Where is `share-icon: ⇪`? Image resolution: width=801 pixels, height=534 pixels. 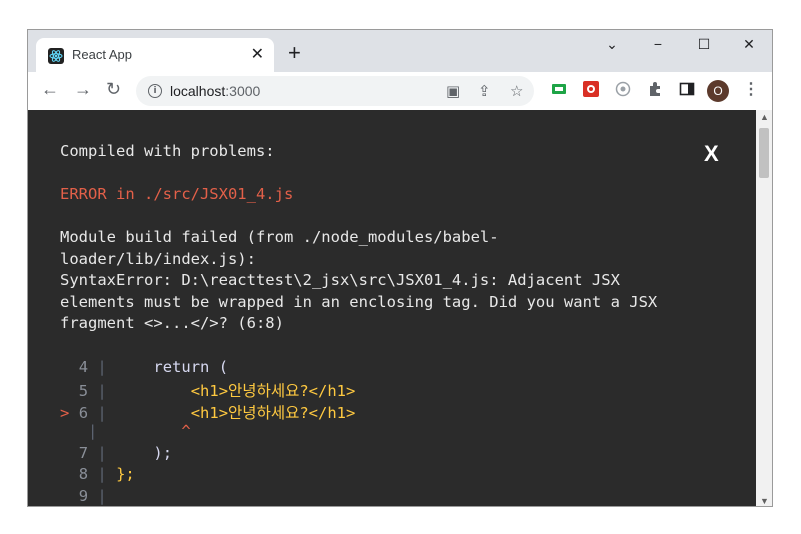
share-icon: ⇪ is located at coordinates (484, 91).